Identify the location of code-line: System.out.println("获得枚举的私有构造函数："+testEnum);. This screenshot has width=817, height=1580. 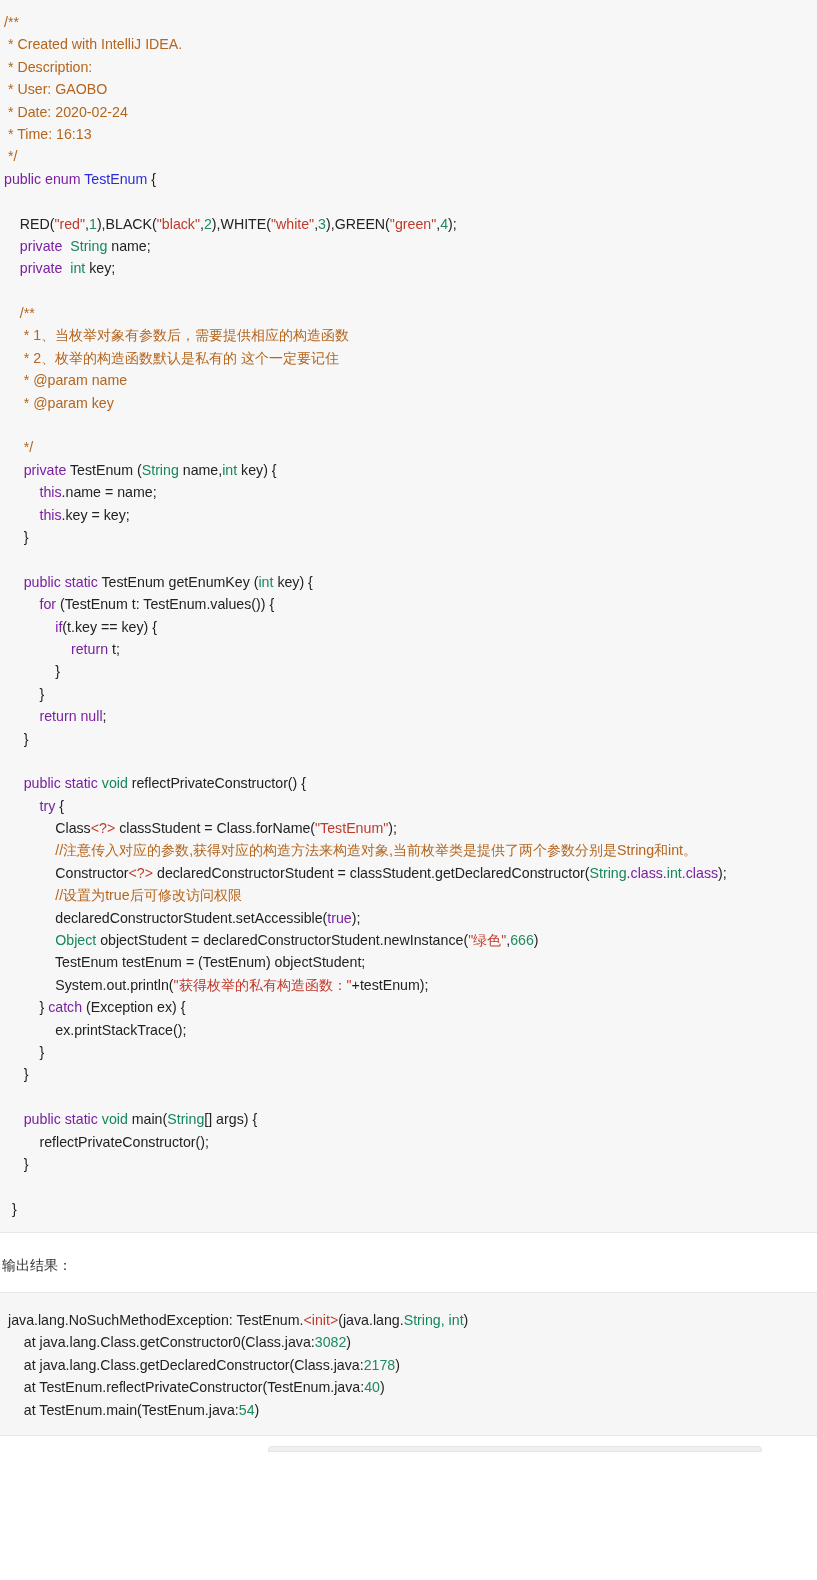
(241, 985).